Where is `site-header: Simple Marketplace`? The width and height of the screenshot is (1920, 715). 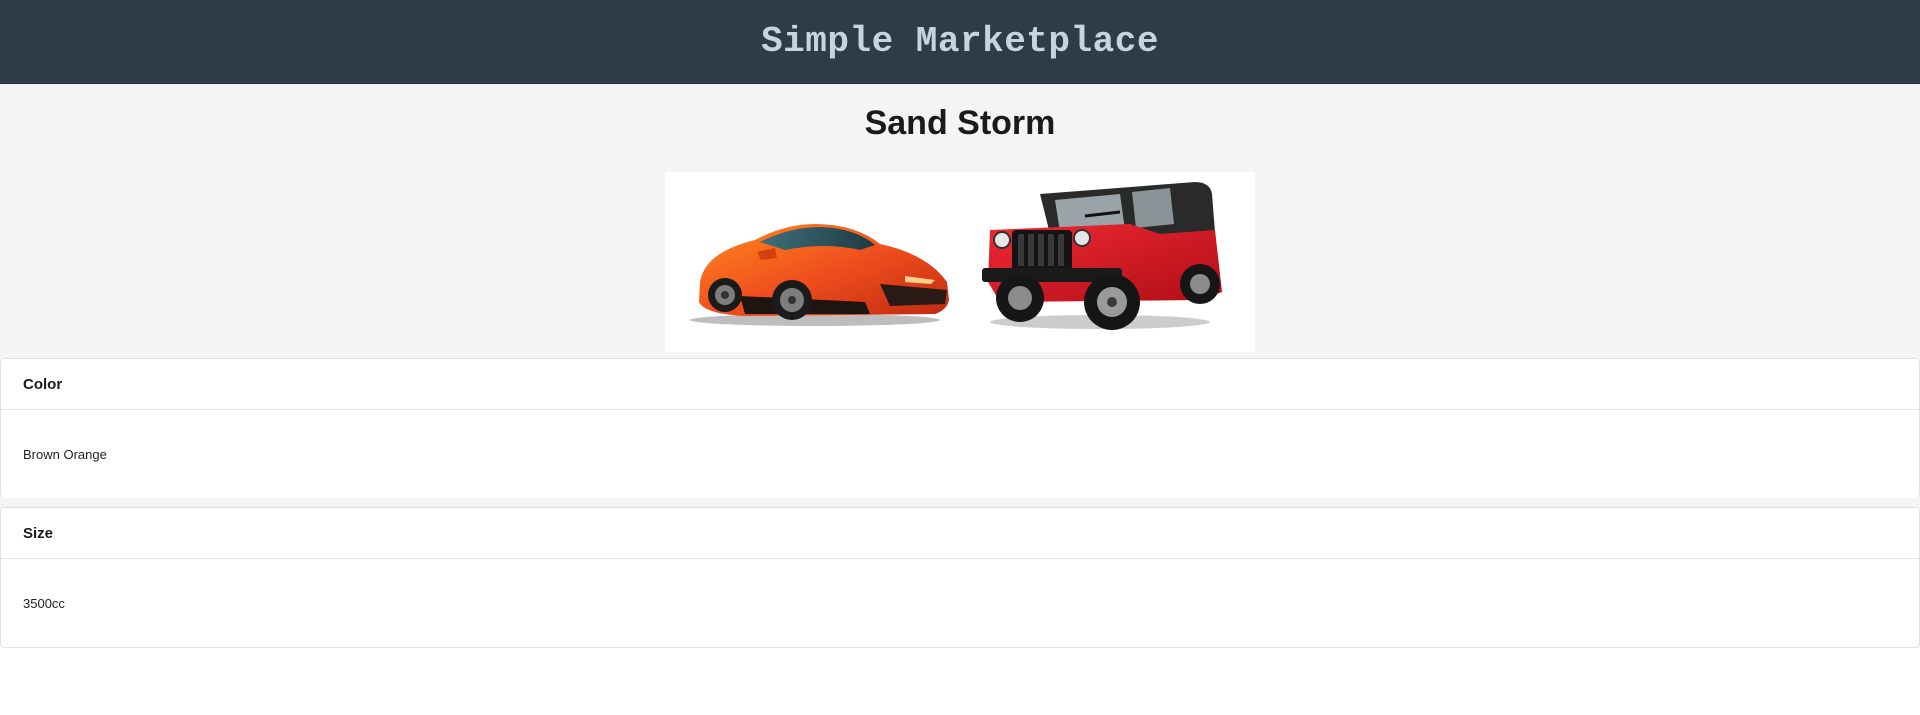 site-header: Simple Marketplace is located at coordinates (960, 42).